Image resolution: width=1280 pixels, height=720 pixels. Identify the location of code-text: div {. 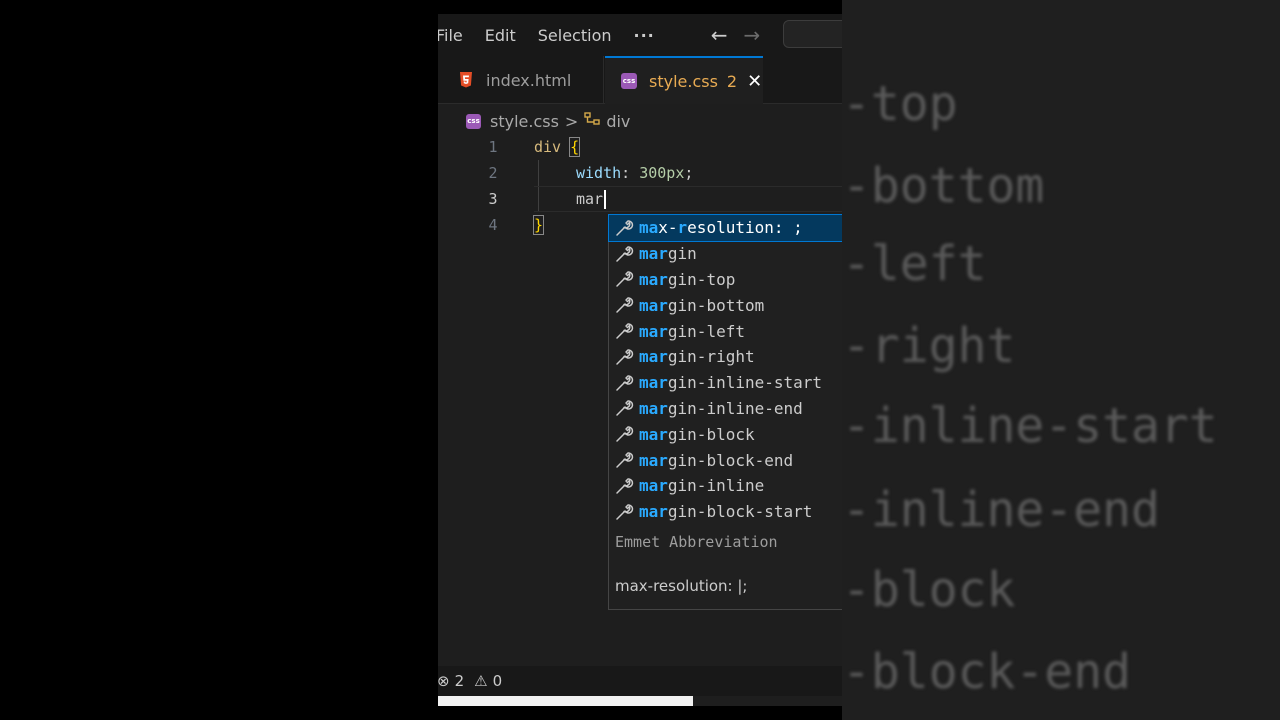
(557, 147).